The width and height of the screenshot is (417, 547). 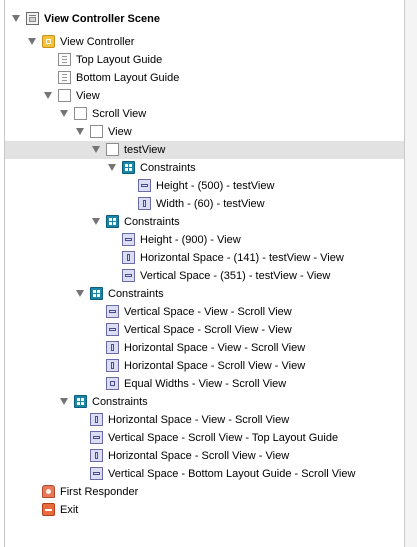 I want to click on exit-icon, so click(x=48, y=509).